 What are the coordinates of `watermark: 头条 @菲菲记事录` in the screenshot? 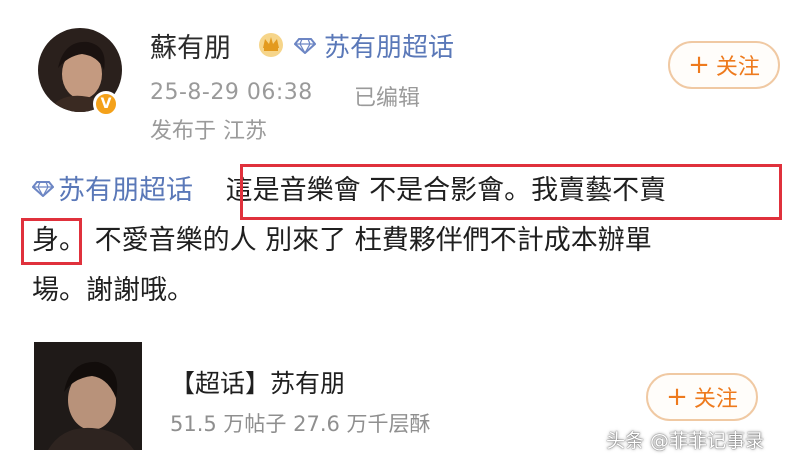 It's located at (685, 441).